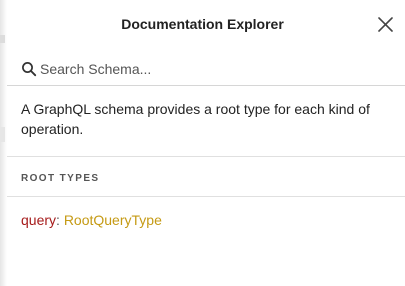 The image size is (405, 286). I want to click on search-input, so click(205, 69).